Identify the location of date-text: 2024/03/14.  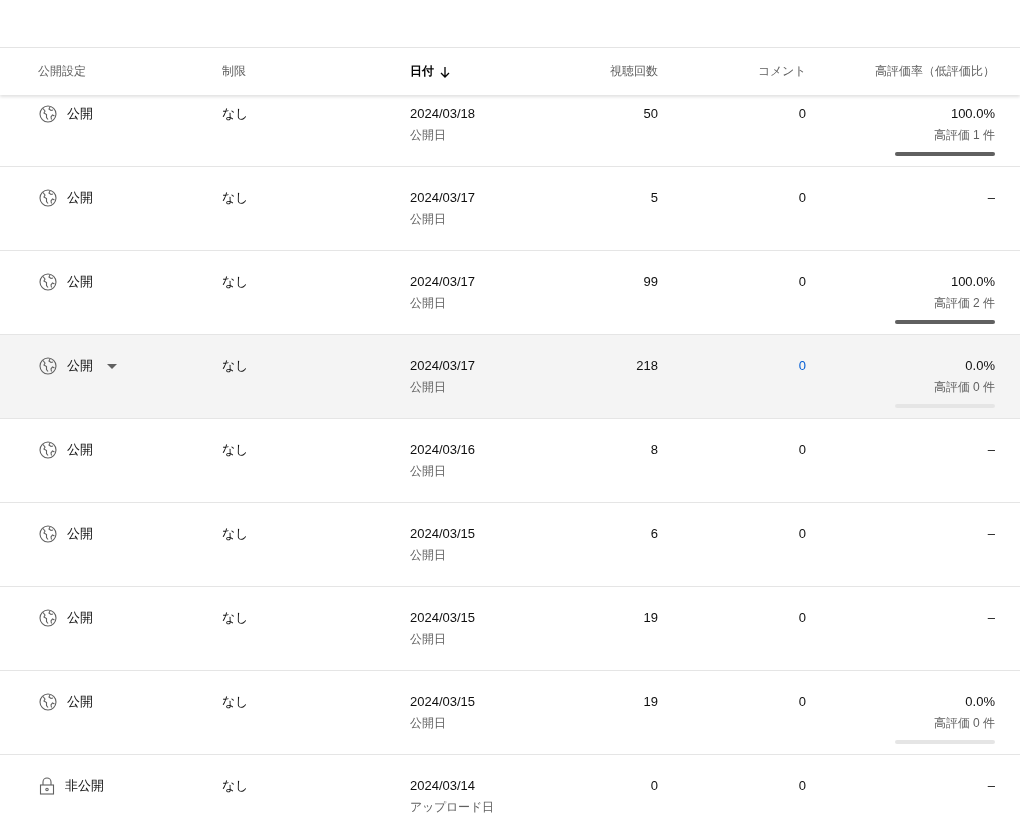
(443, 786).